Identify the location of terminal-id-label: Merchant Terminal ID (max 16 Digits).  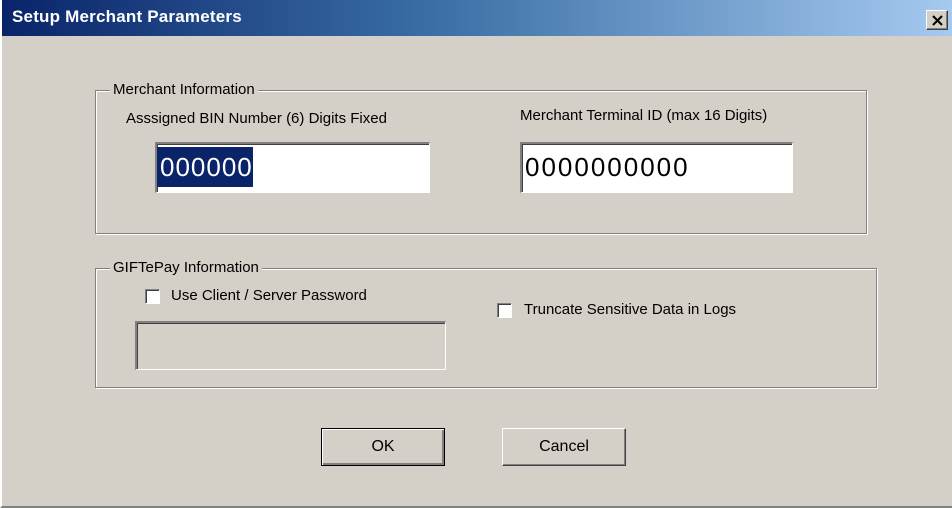
(644, 115).